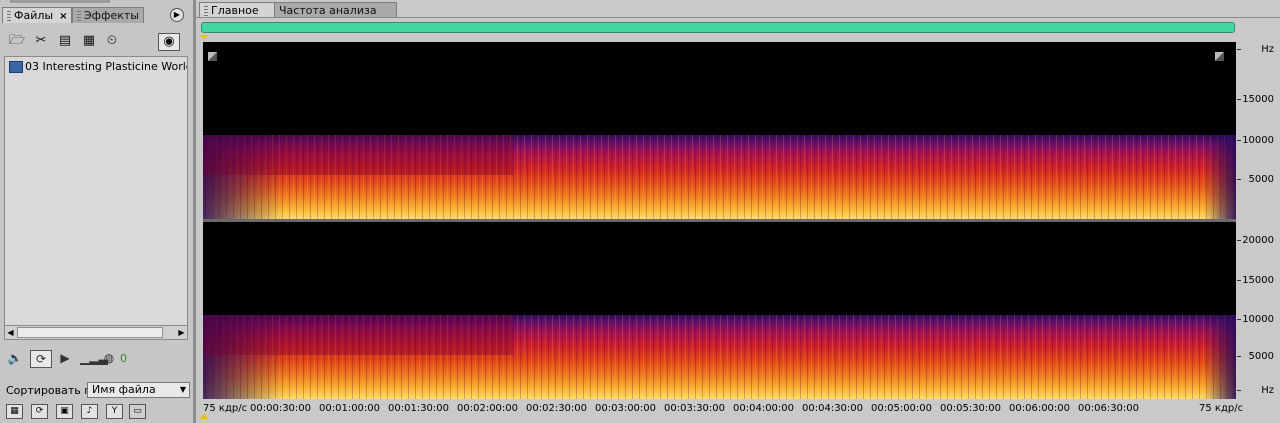  I want to click on volume-value: 0, so click(123, 358).